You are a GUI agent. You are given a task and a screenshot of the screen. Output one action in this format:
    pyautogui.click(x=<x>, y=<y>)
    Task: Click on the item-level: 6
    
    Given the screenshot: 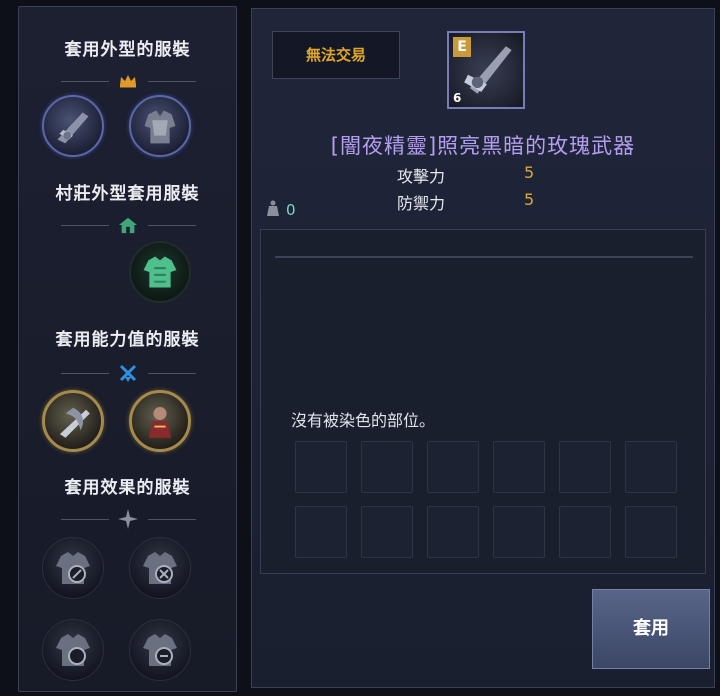 What is the action you would take?
    pyautogui.click(x=457, y=98)
    